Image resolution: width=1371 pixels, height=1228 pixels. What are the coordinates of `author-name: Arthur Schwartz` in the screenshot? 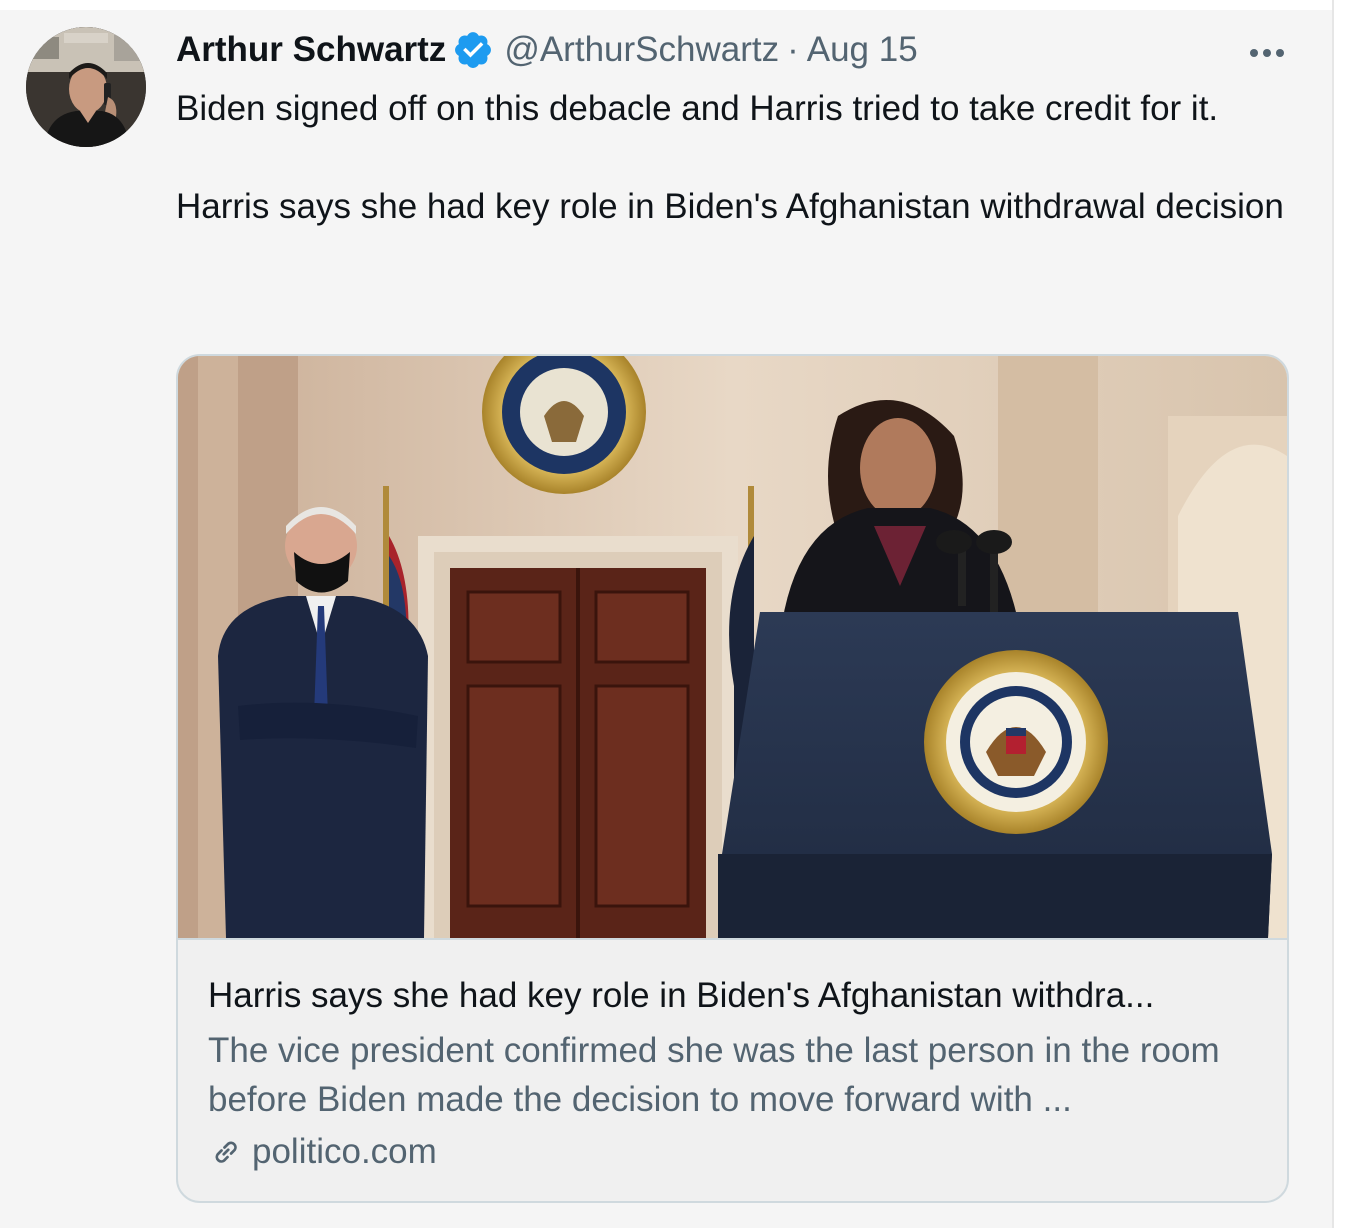 It's located at (311, 50).